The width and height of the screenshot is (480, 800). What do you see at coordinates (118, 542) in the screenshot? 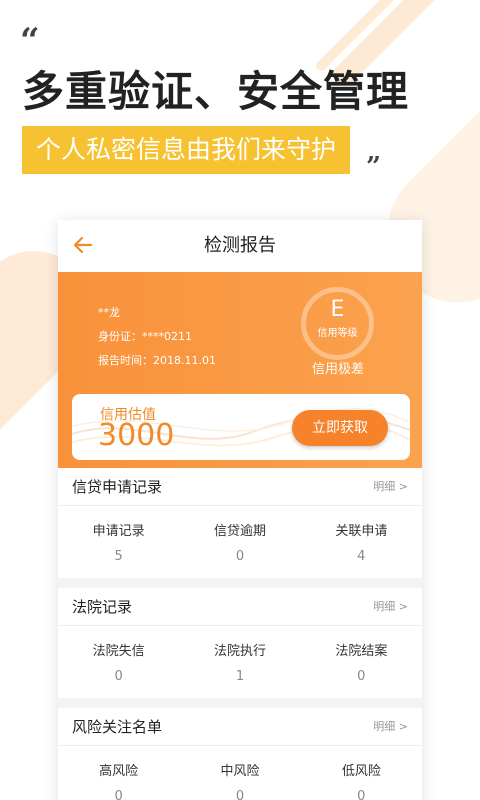
I see `stat-item: 申请记录 5` at bounding box center [118, 542].